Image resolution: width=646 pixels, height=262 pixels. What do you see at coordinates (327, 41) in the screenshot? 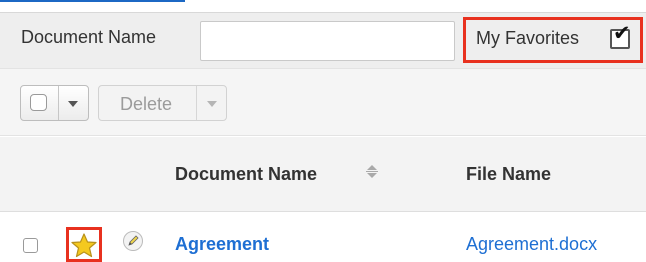
I see `document-name-filter-input` at bounding box center [327, 41].